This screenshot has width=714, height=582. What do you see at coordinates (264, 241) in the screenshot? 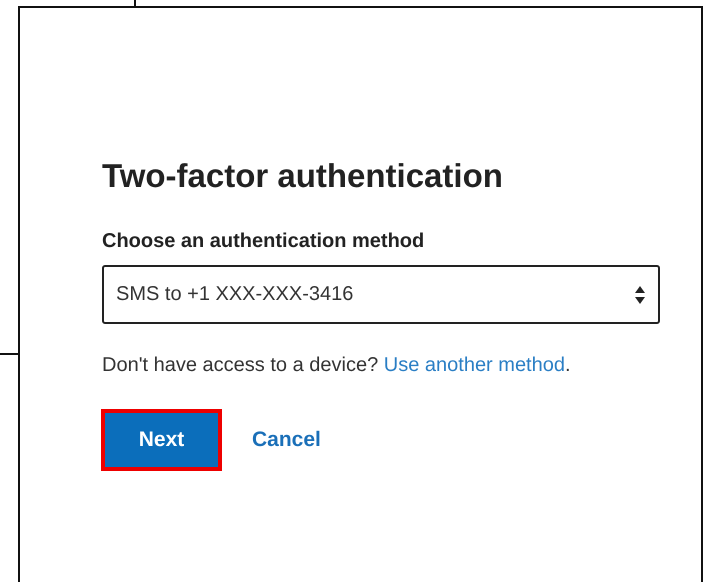
I see `method-label: Choose an authentication method` at bounding box center [264, 241].